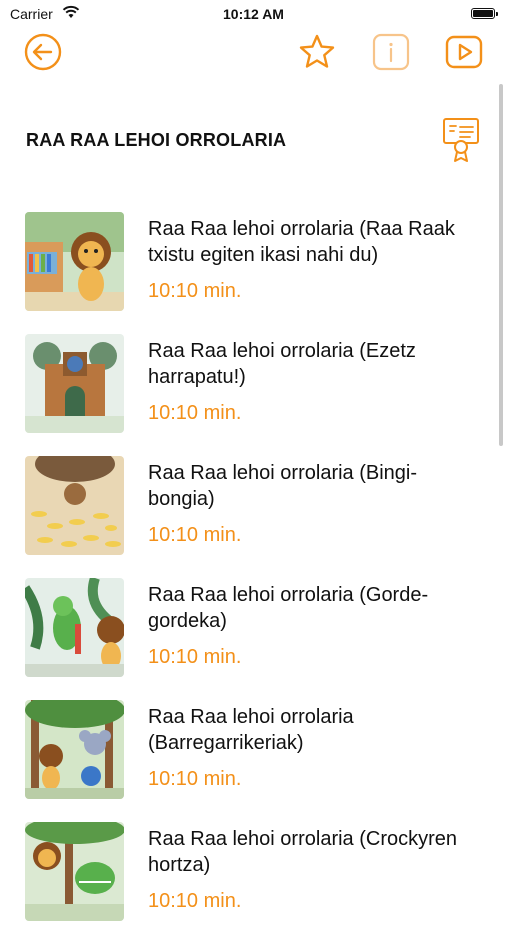  I want to click on navigation-bar, so click(253, 54).